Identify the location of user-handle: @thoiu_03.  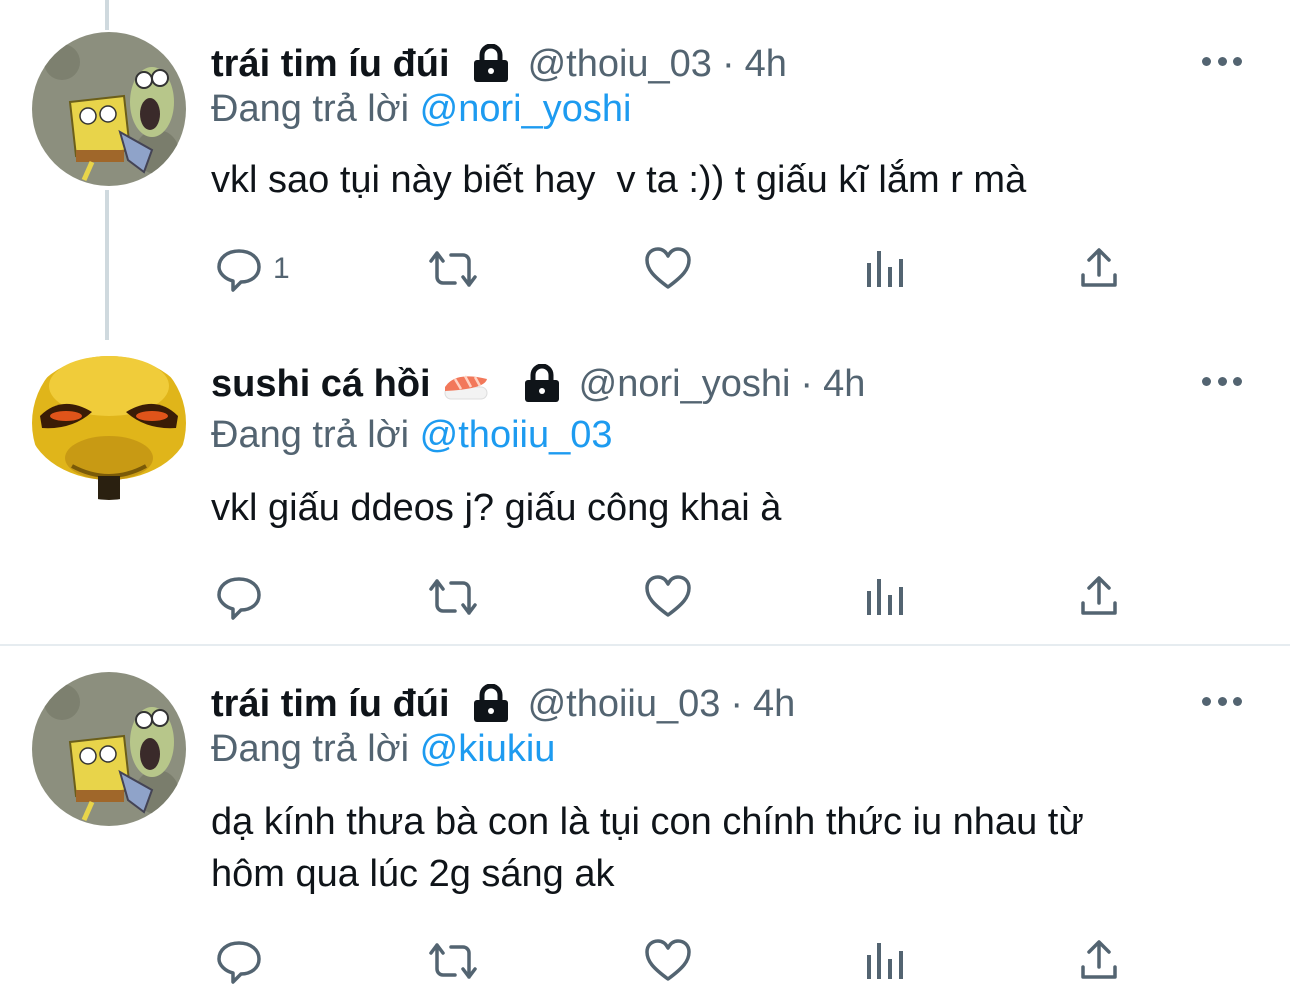
(620, 64).